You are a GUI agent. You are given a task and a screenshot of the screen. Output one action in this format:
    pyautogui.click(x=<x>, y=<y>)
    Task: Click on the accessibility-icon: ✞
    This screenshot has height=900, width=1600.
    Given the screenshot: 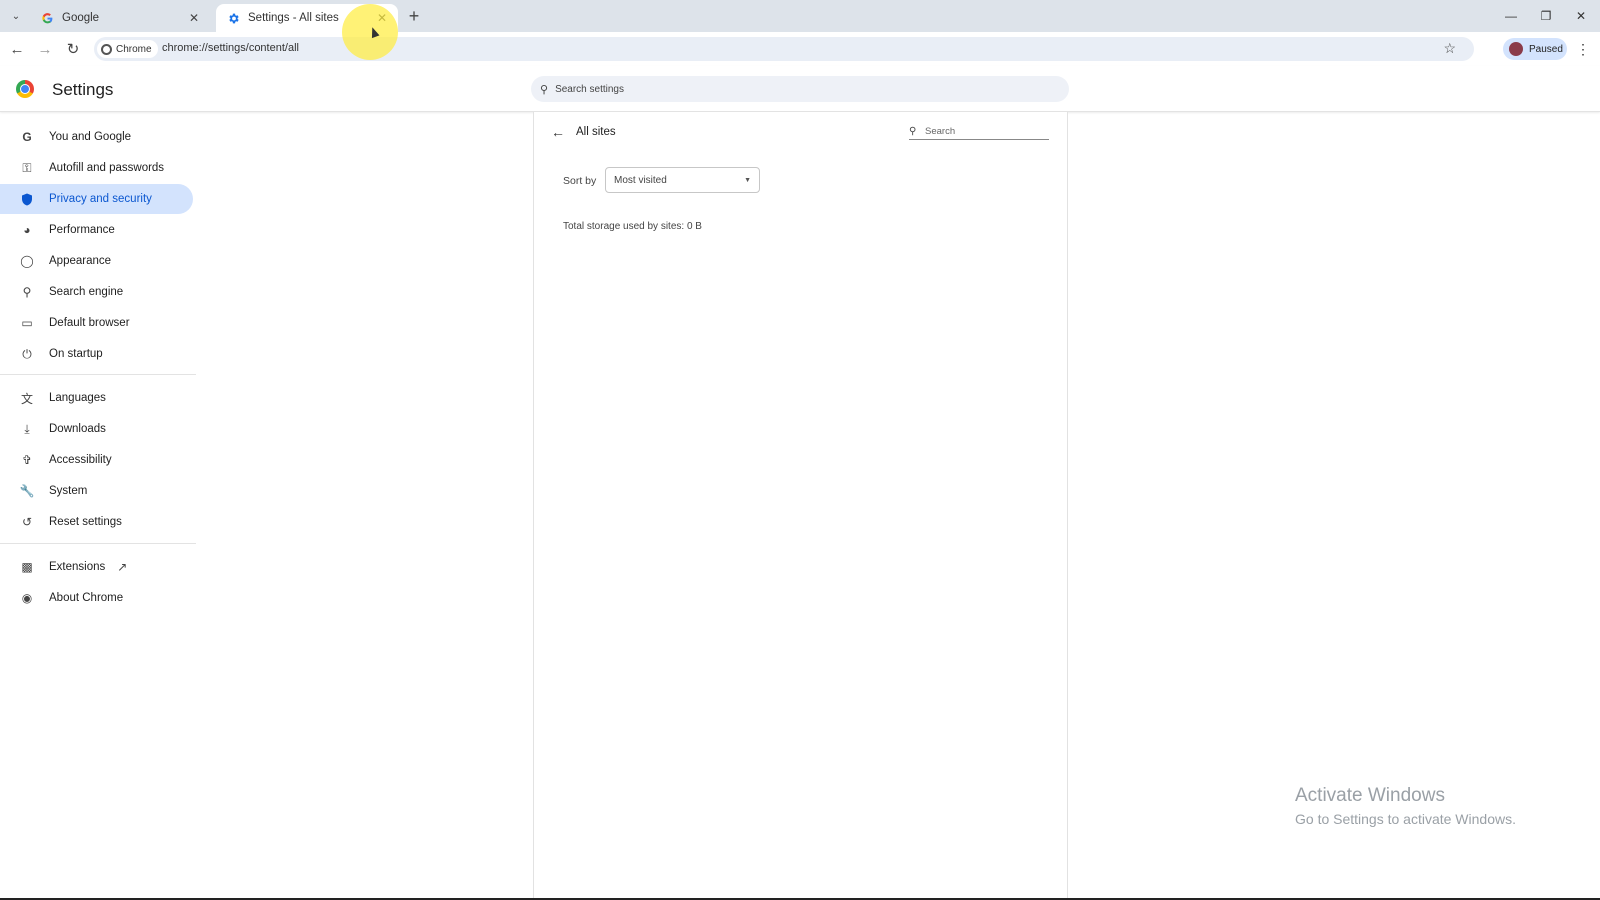 What is the action you would take?
    pyautogui.click(x=27, y=460)
    